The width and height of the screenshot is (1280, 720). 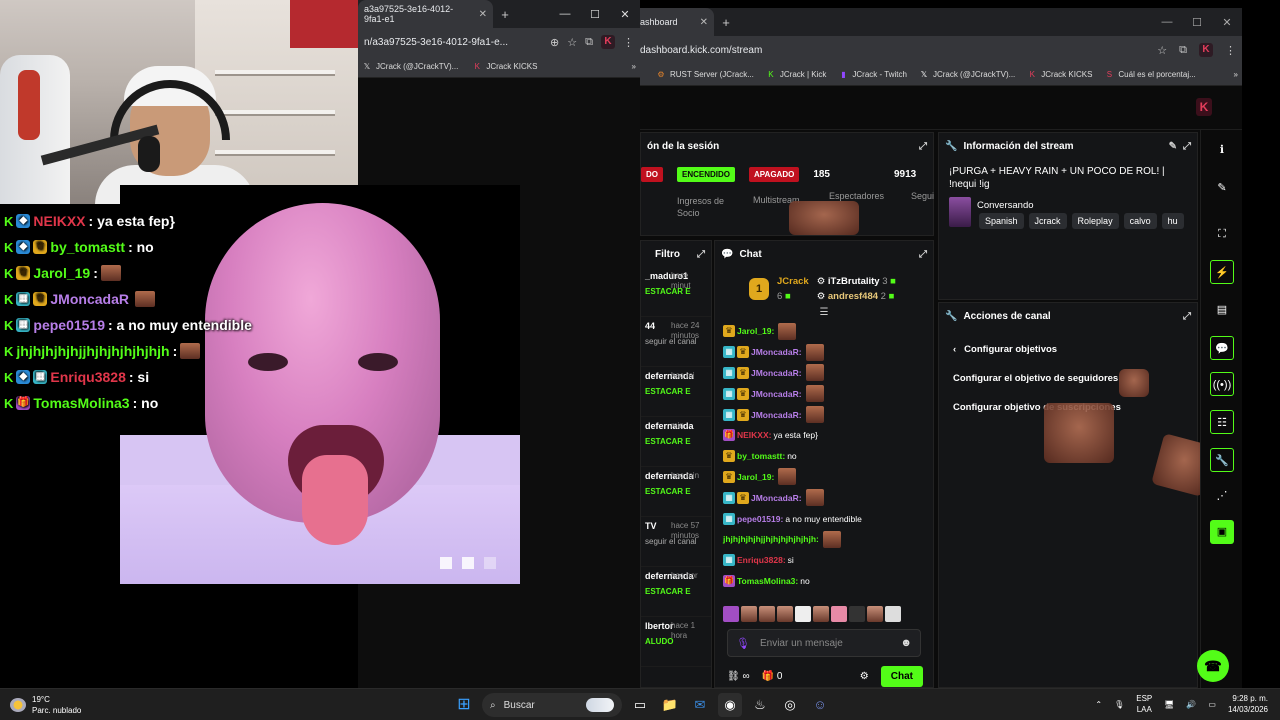 I want to click on emoji-icon: ☻, so click(x=906, y=643).